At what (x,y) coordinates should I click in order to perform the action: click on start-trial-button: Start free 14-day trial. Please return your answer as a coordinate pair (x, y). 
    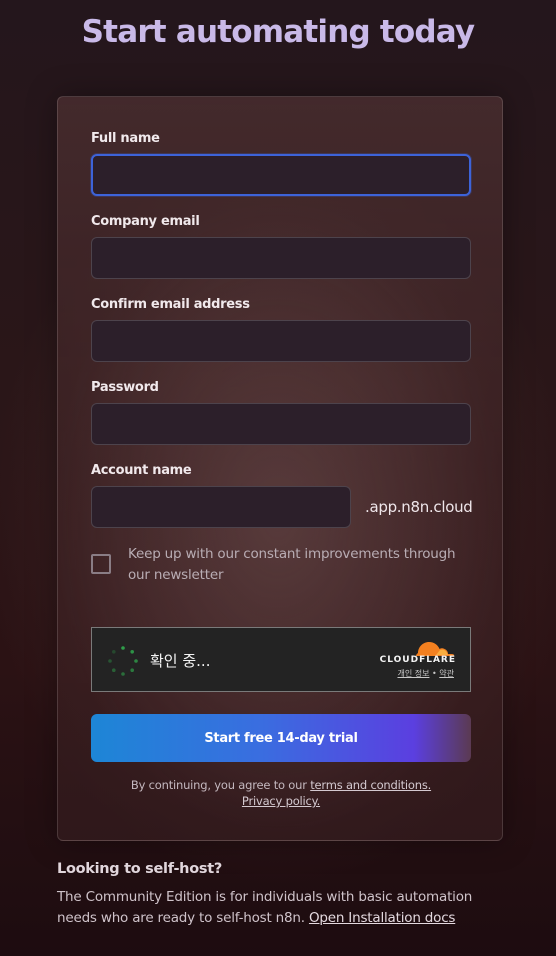
    Looking at the image, I should click on (281, 738).